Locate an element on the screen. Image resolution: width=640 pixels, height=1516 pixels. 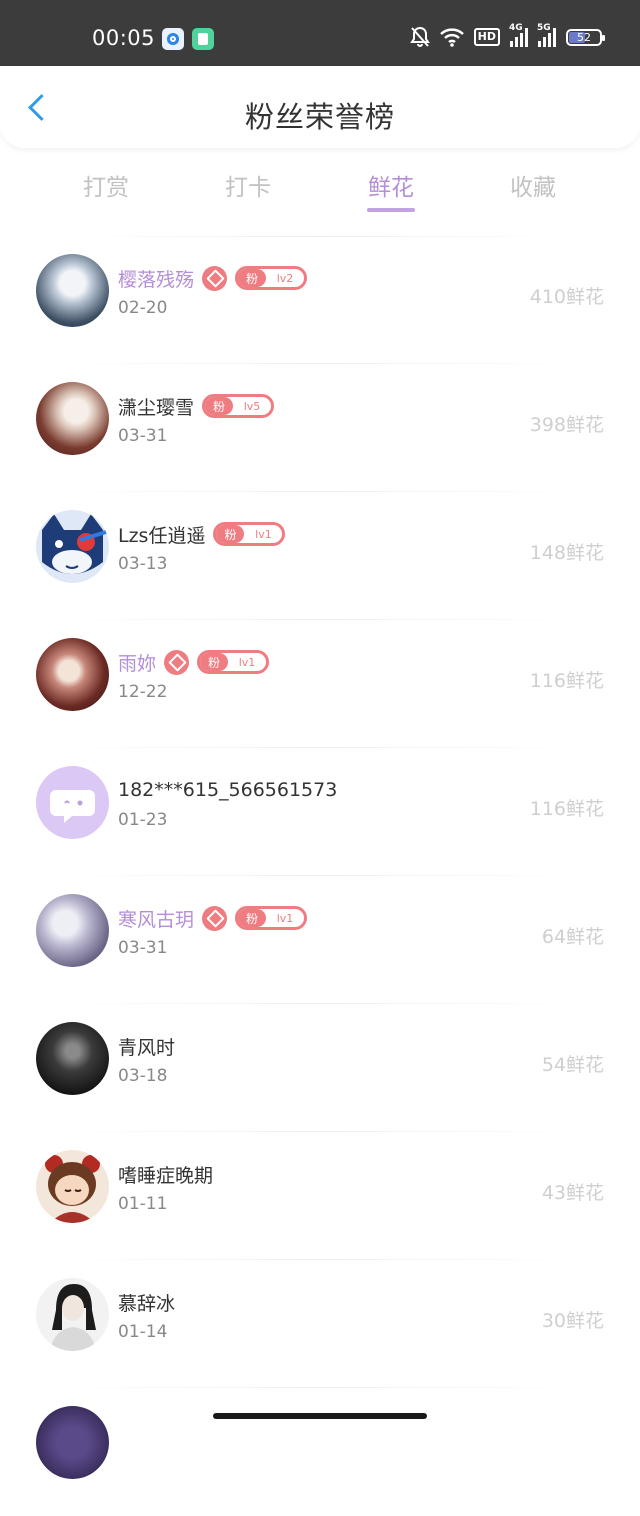
fan-amount: 43鲜花 is located at coordinates (572, 1193).